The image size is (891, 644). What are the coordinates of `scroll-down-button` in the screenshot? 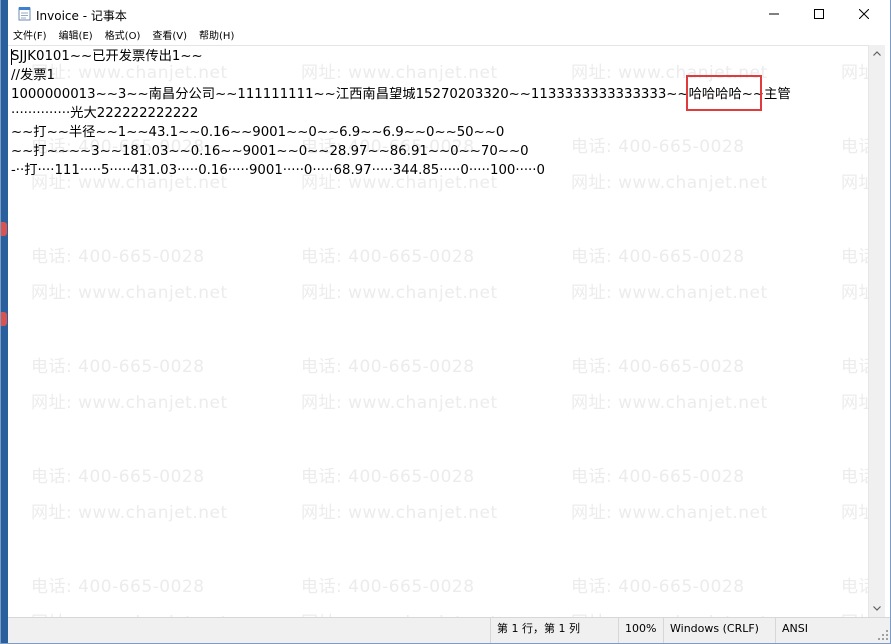 It's located at (877, 608).